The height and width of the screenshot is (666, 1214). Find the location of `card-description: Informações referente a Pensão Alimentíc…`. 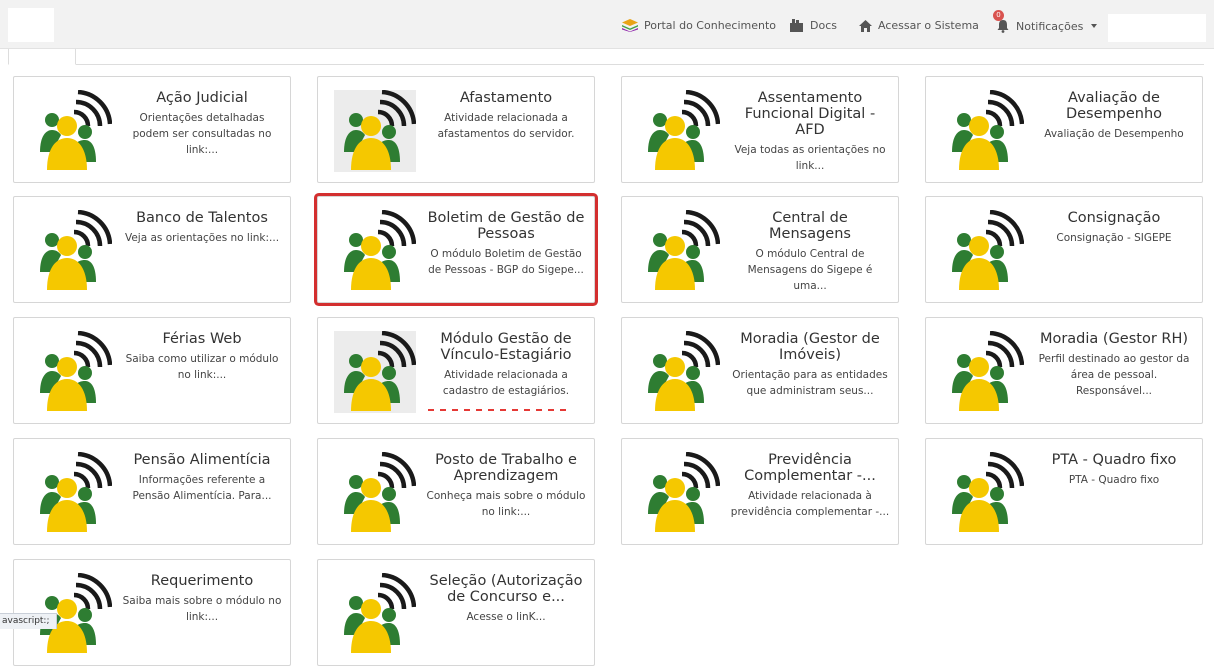

card-description: Informações referente a Pensão Alimentíc… is located at coordinates (202, 488).